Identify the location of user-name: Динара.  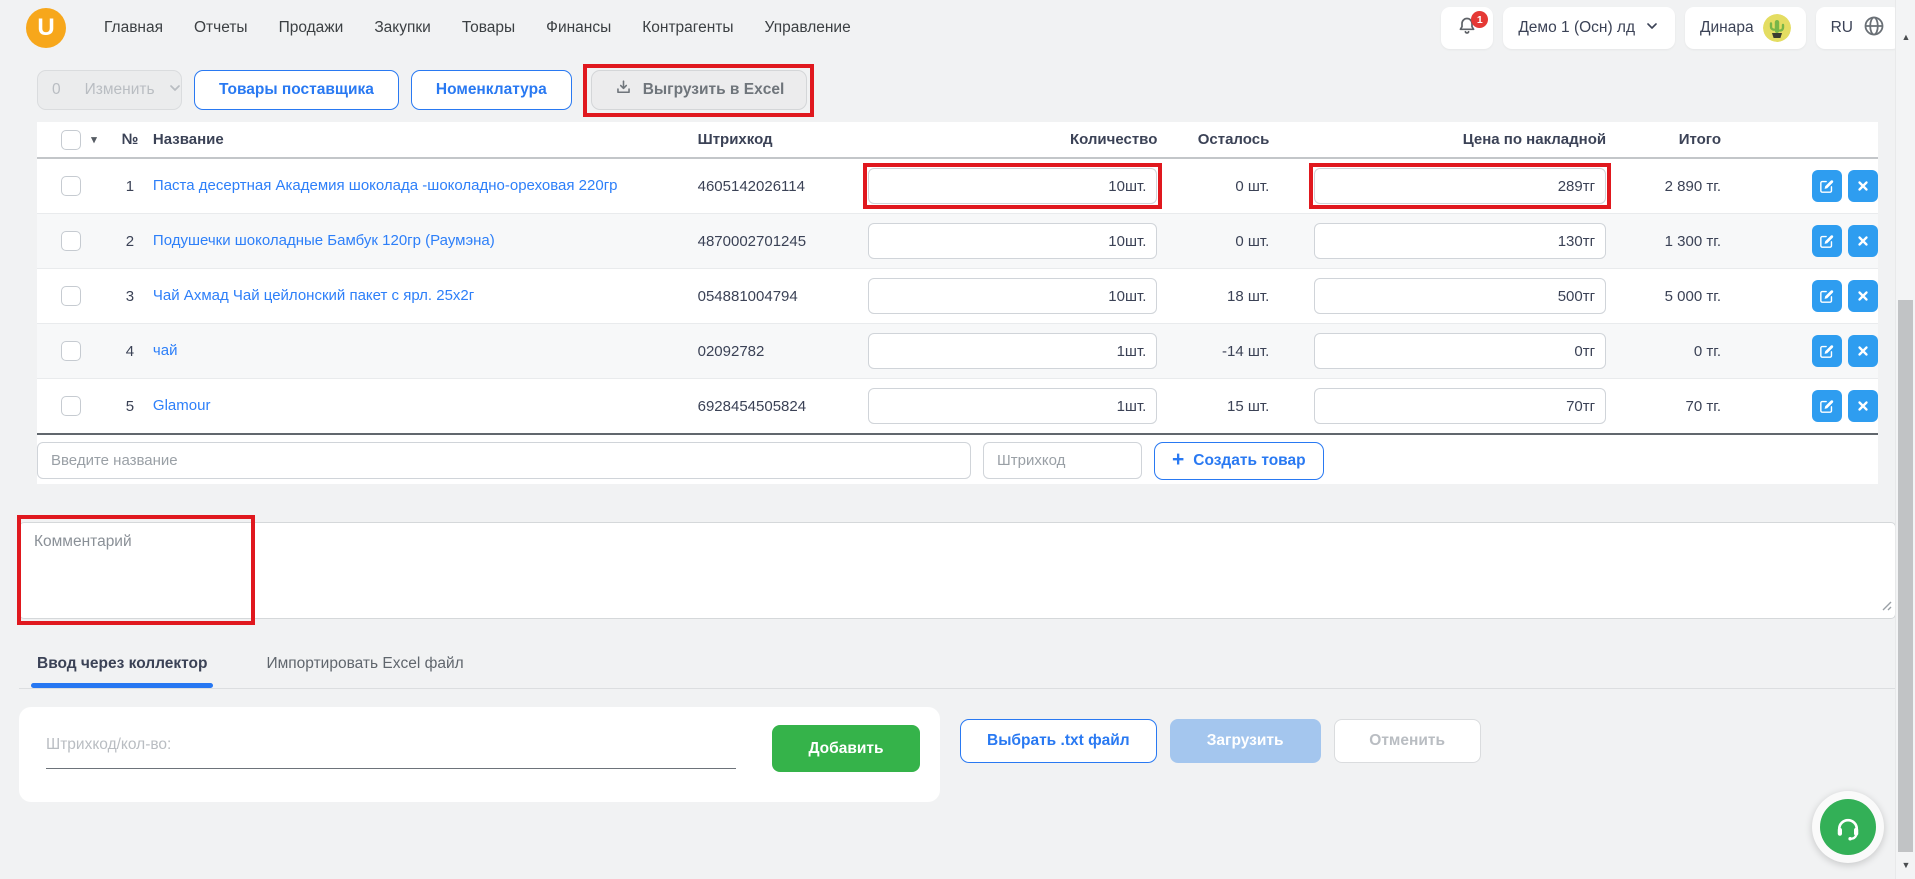
(1727, 27).